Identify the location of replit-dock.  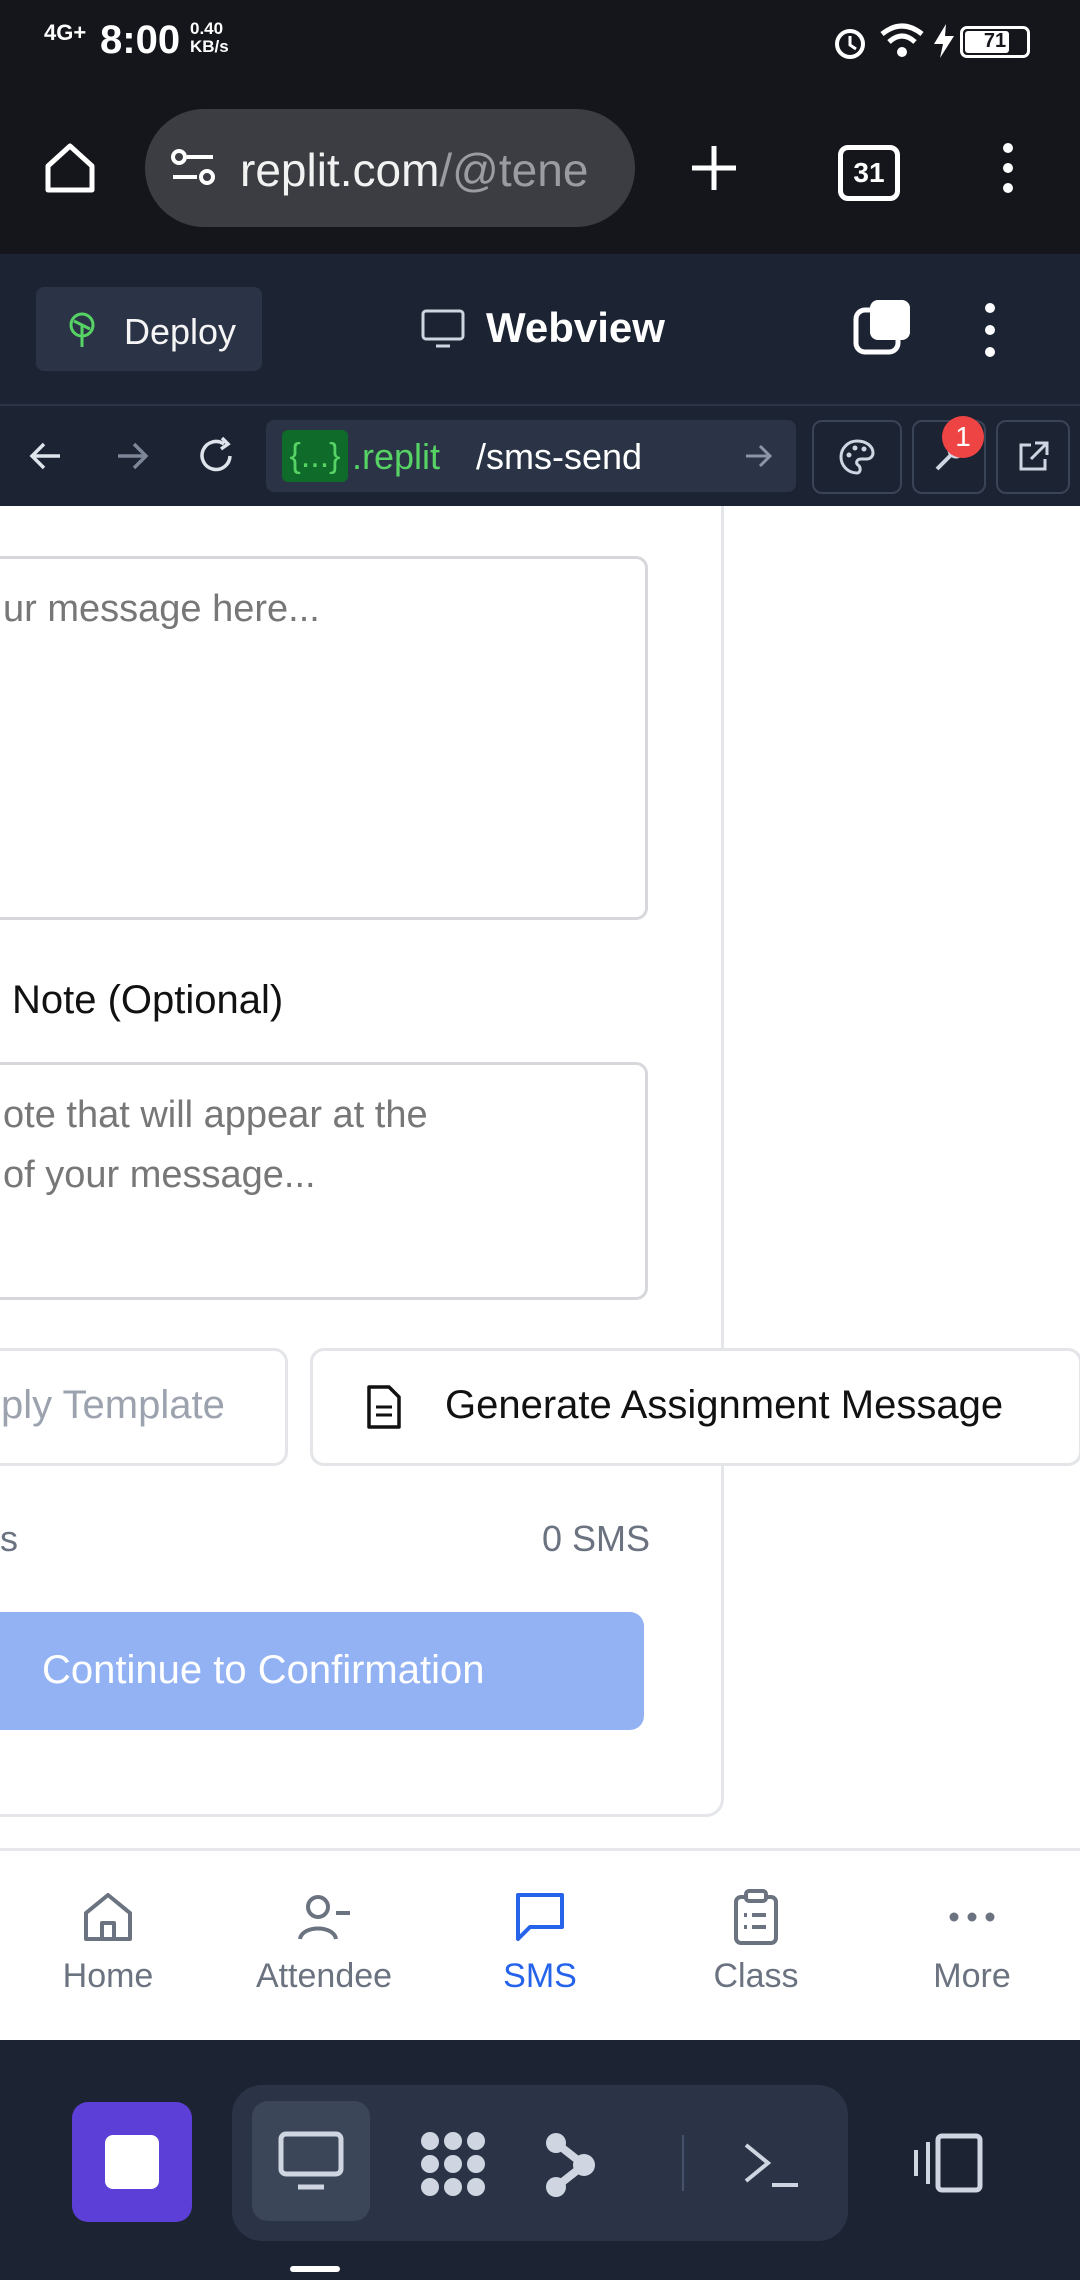
(540, 2160).